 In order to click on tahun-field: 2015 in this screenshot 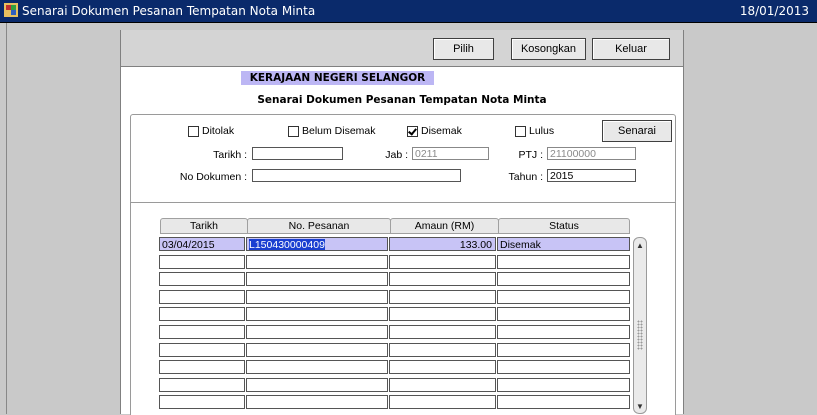, I will do `click(591, 175)`.